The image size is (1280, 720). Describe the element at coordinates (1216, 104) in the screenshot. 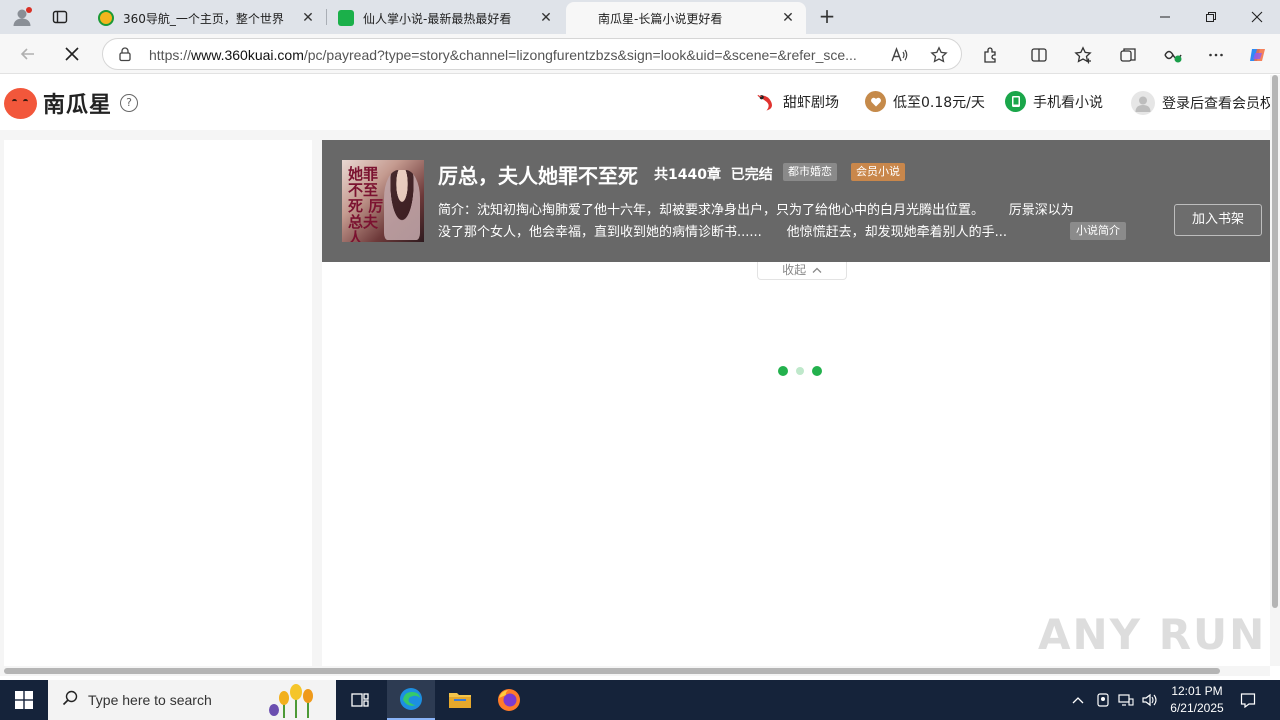

I see `header-link-label: 登录后查看会员权` at that location.